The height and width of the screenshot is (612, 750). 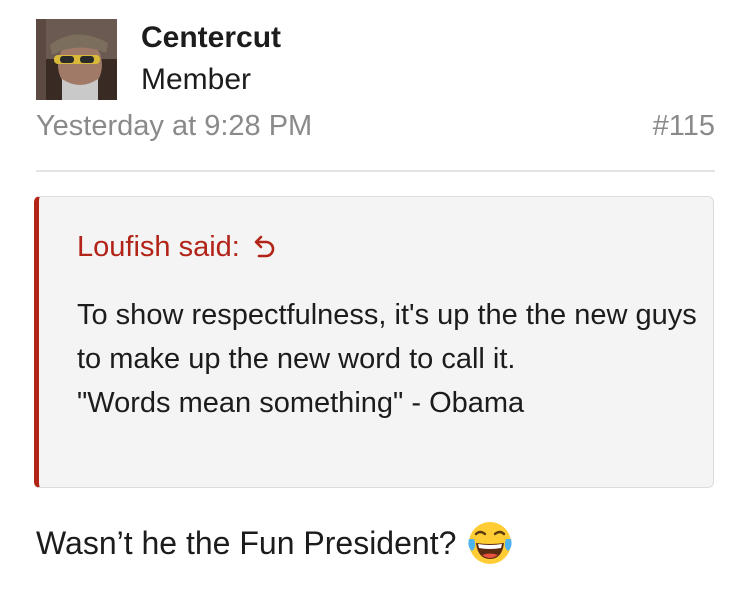 I want to click on user-avatar-photo, so click(x=76, y=59).